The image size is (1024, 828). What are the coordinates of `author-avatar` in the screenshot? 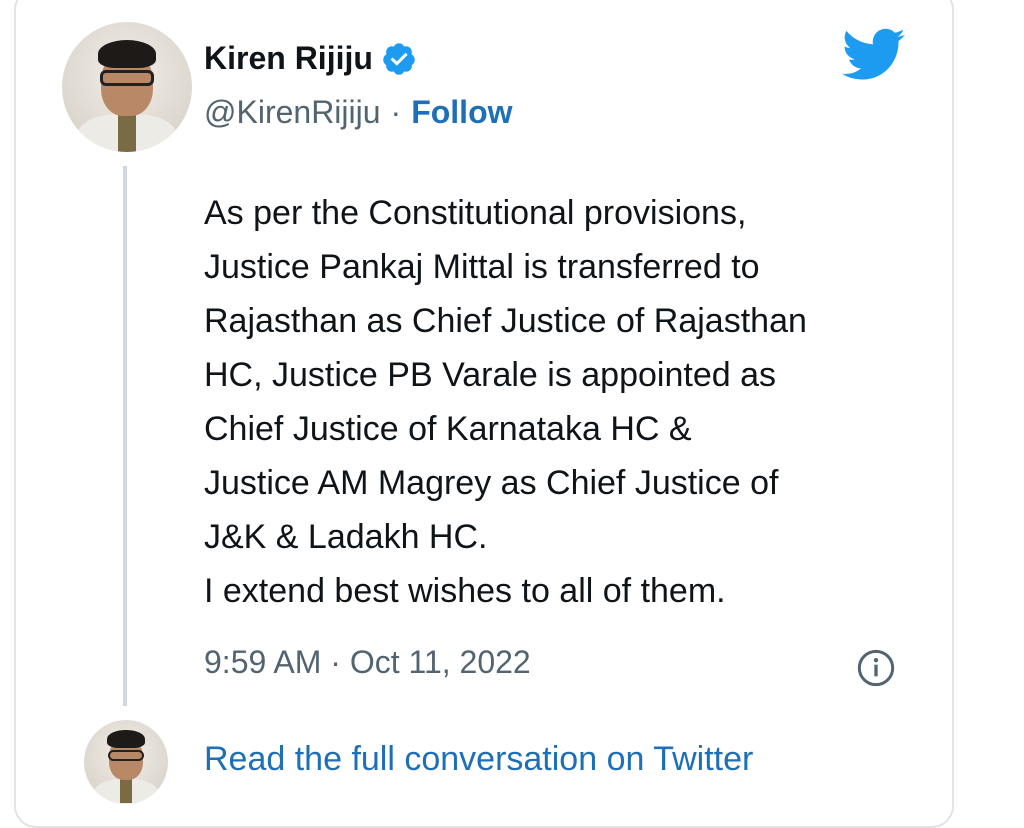 It's located at (127, 87).